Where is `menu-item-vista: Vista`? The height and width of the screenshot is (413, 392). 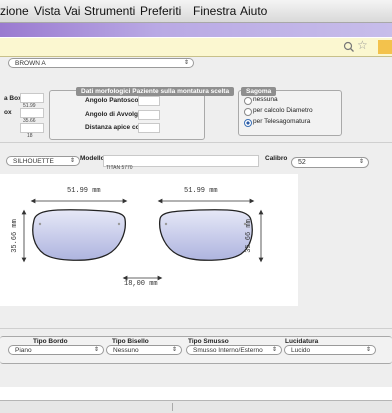
menu-item-vista: Vista is located at coordinates (47, 11).